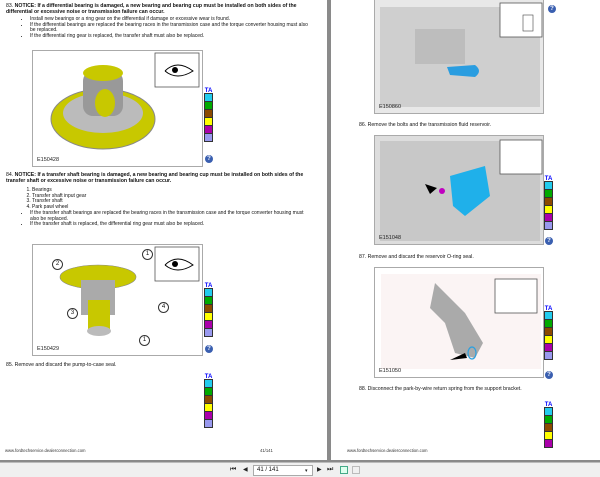  Describe the element at coordinates (390, 371) in the screenshot. I see `figure-id: E151050` at that location.